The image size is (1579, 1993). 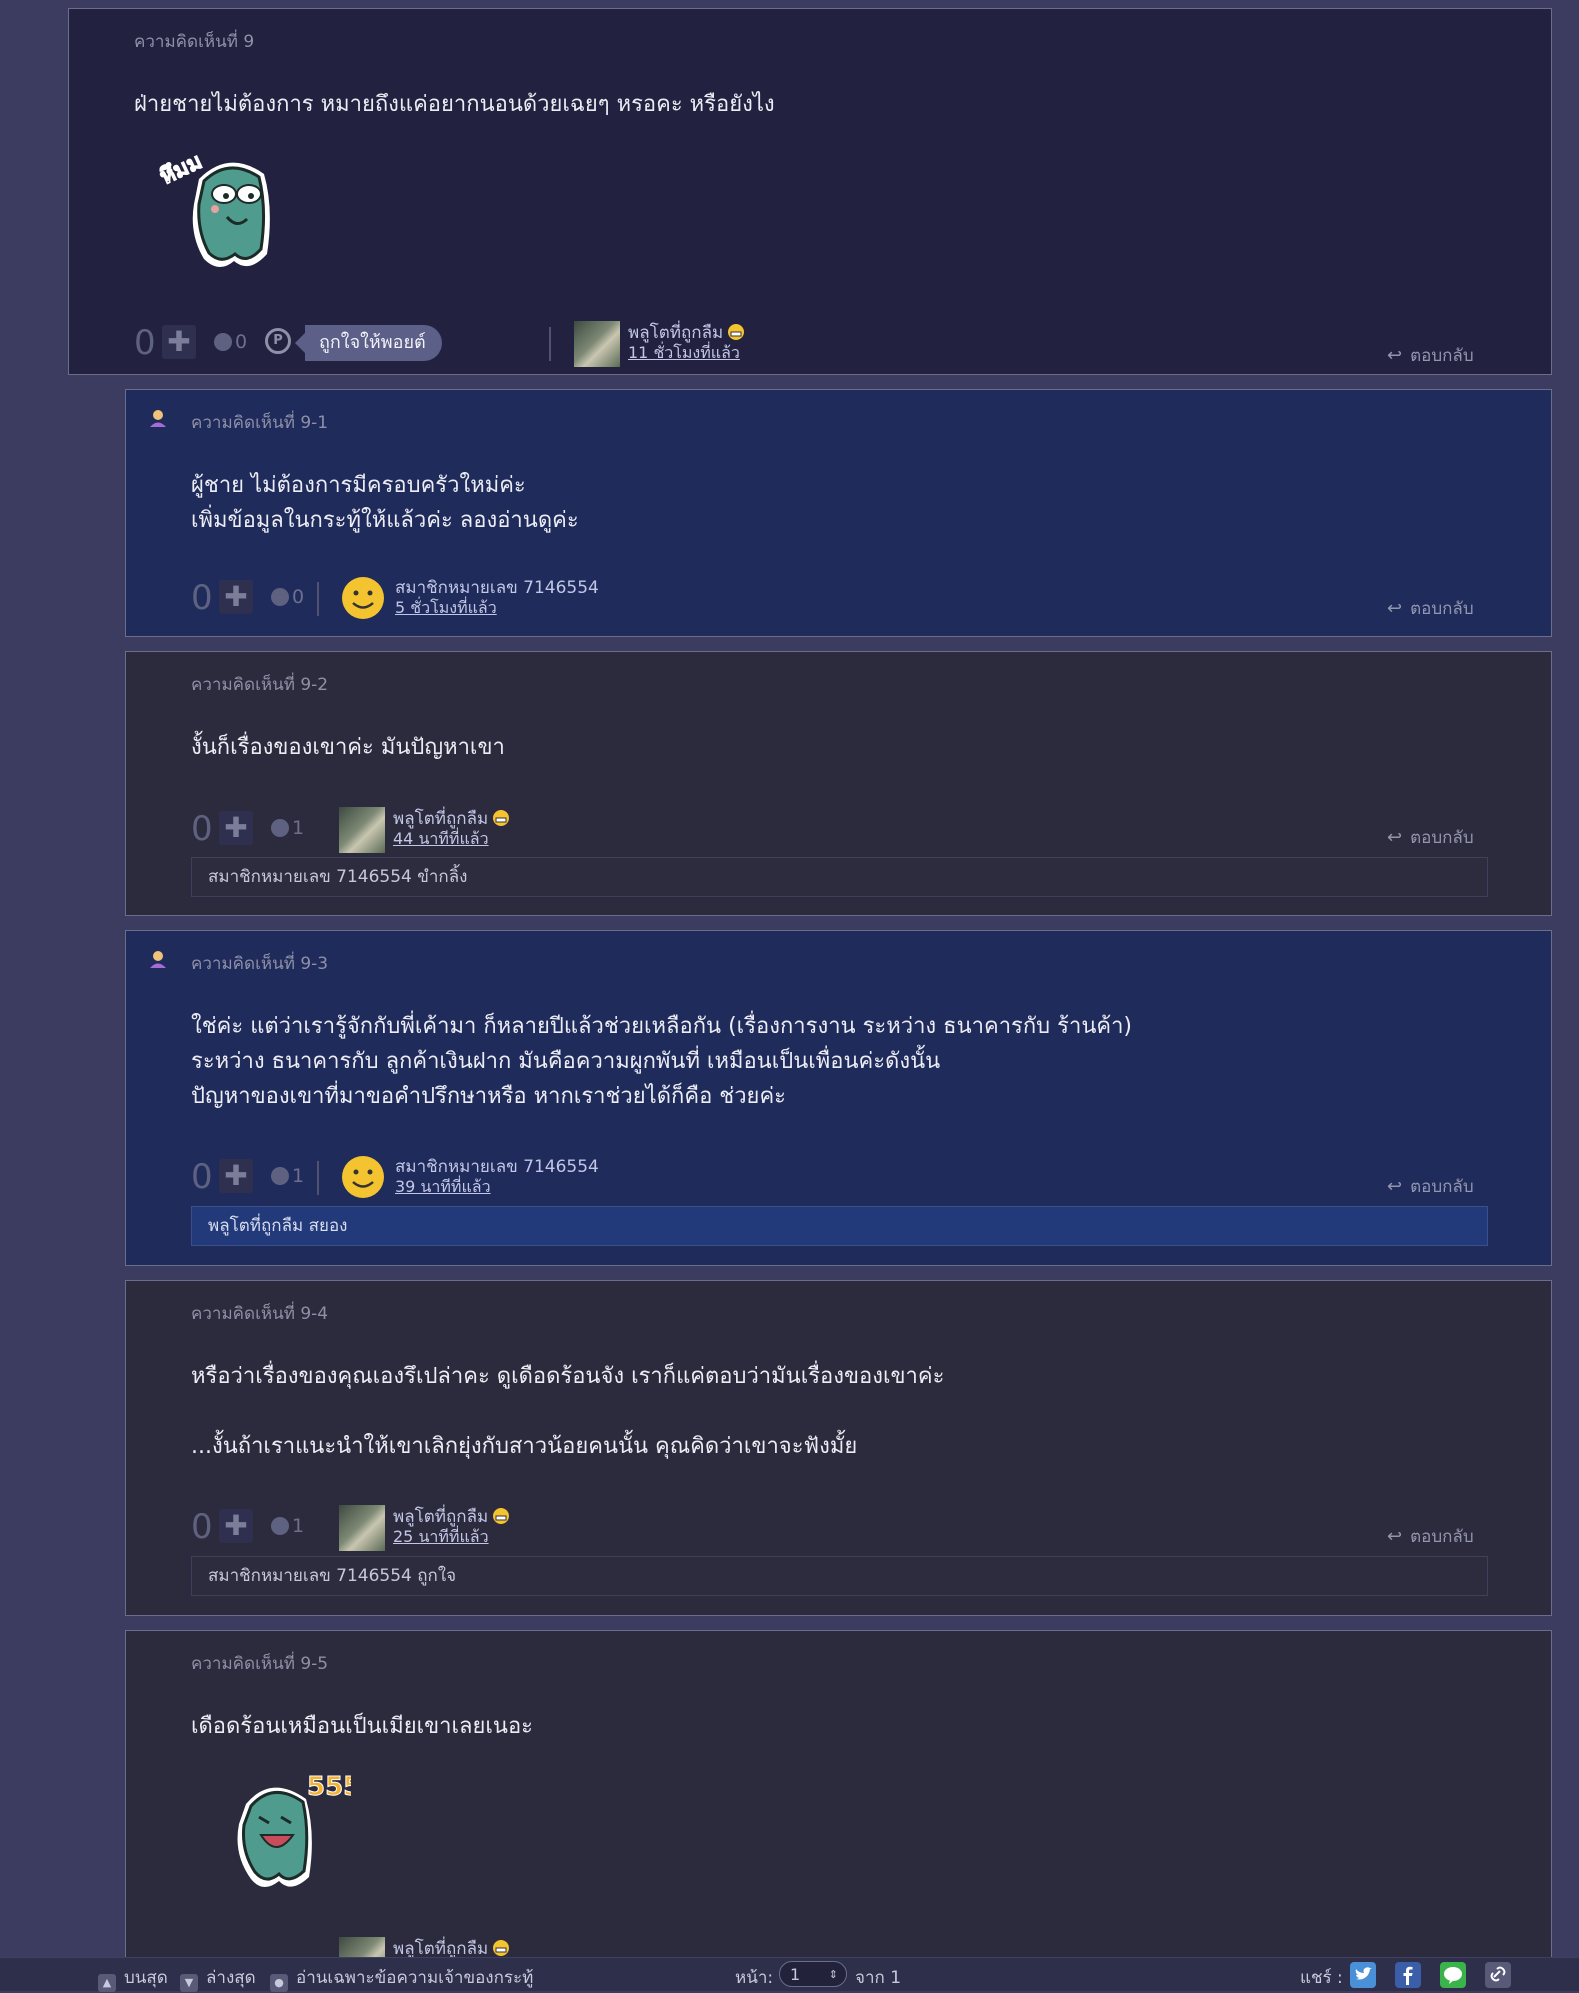 What do you see at coordinates (684, 353) in the screenshot?
I see `post-time: 11 ชั่วโมงที่แล้ว` at bounding box center [684, 353].